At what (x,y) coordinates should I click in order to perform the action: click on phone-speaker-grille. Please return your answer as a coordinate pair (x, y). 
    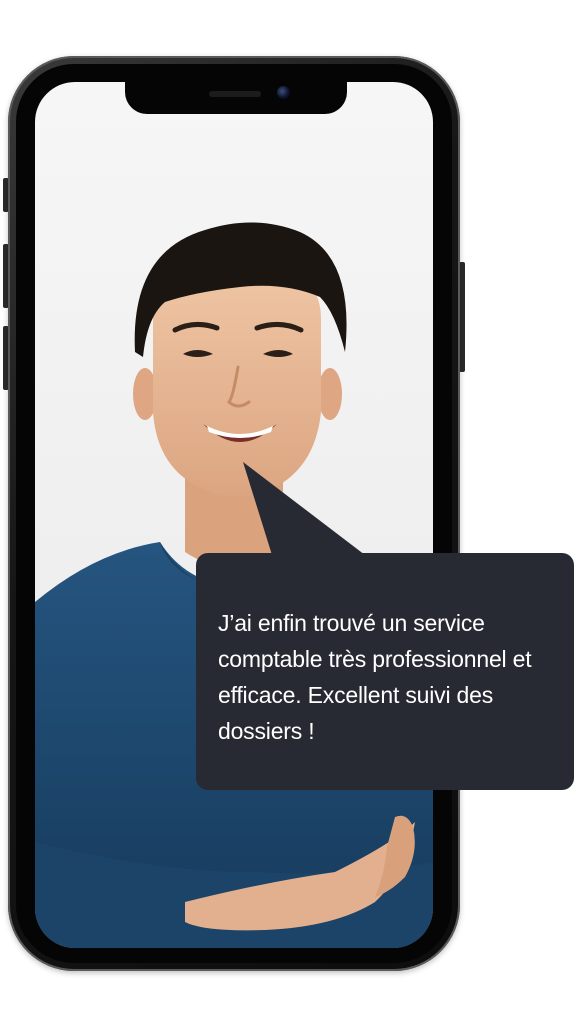
    Looking at the image, I should click on (235, 94).